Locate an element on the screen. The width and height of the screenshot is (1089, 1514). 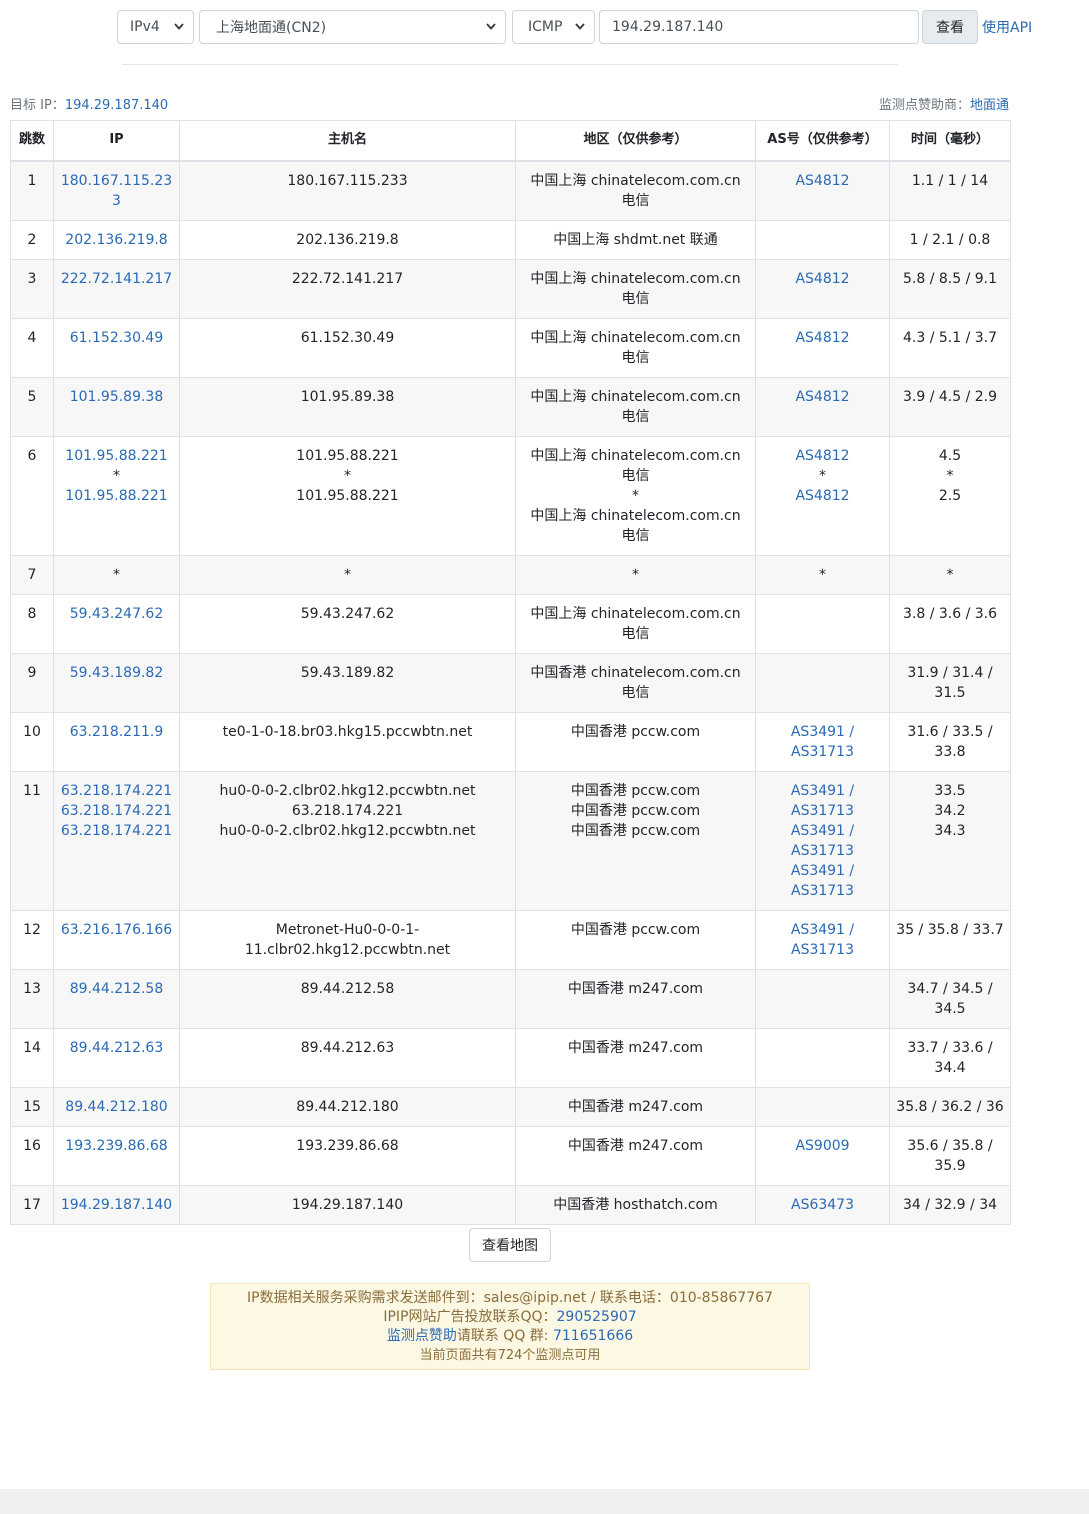
node-select: 上海地面通(CN2) is located at coordinates (352, 27).